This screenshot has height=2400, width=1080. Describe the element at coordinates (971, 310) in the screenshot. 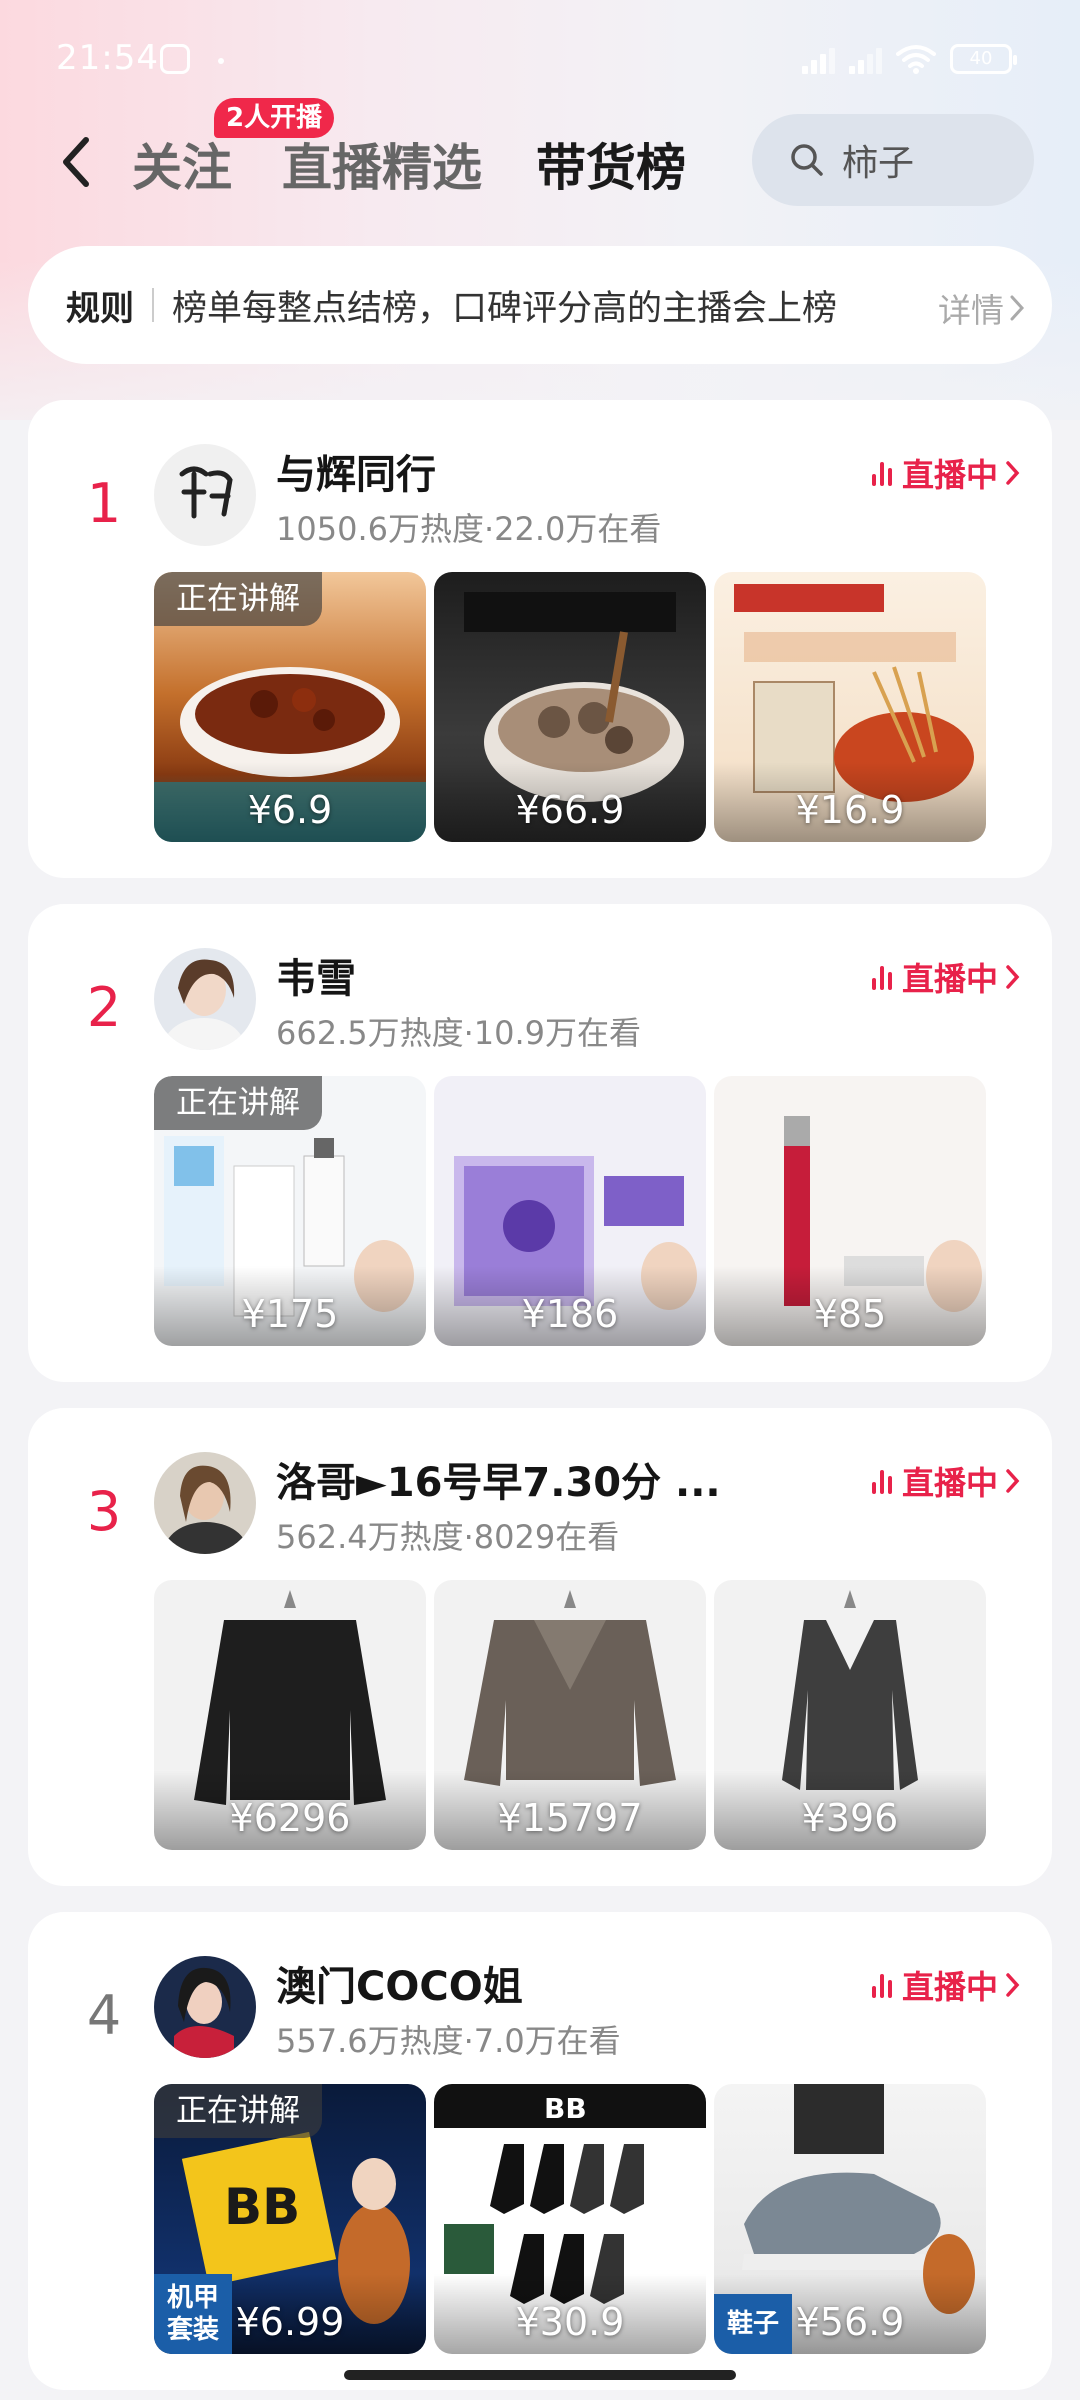

I see `rule-detail-label: 详情` at that location.